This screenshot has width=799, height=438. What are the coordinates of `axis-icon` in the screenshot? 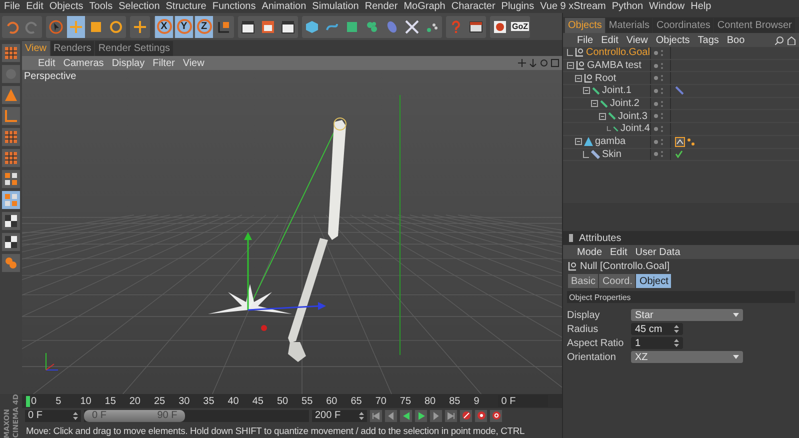 It's located at (224, 27).